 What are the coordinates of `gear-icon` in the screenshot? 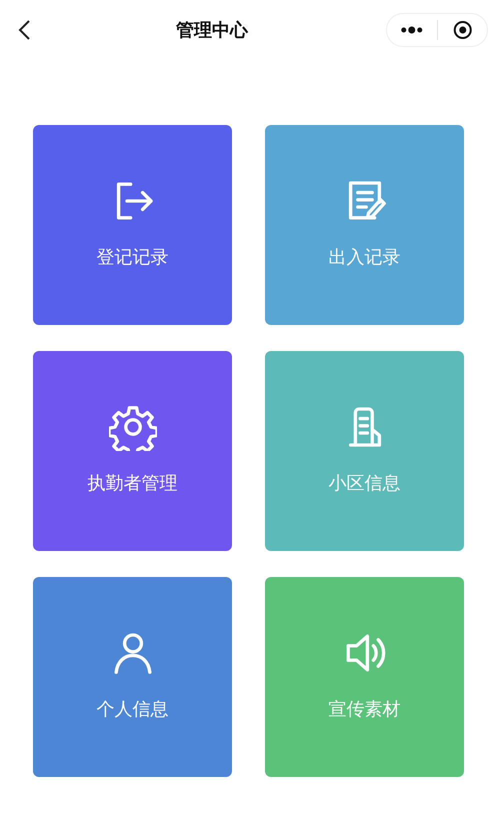 It's located at (132, 427).